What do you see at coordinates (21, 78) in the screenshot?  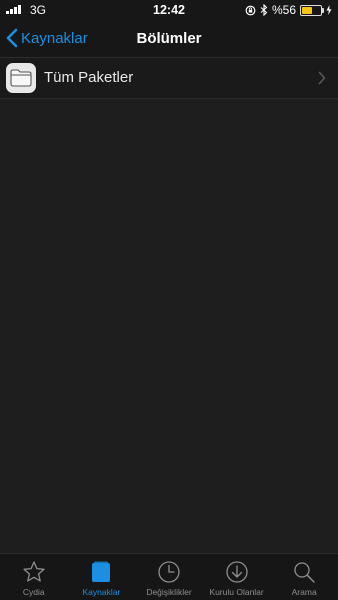 I see `folder-icon` at bounding box center [21, 78].